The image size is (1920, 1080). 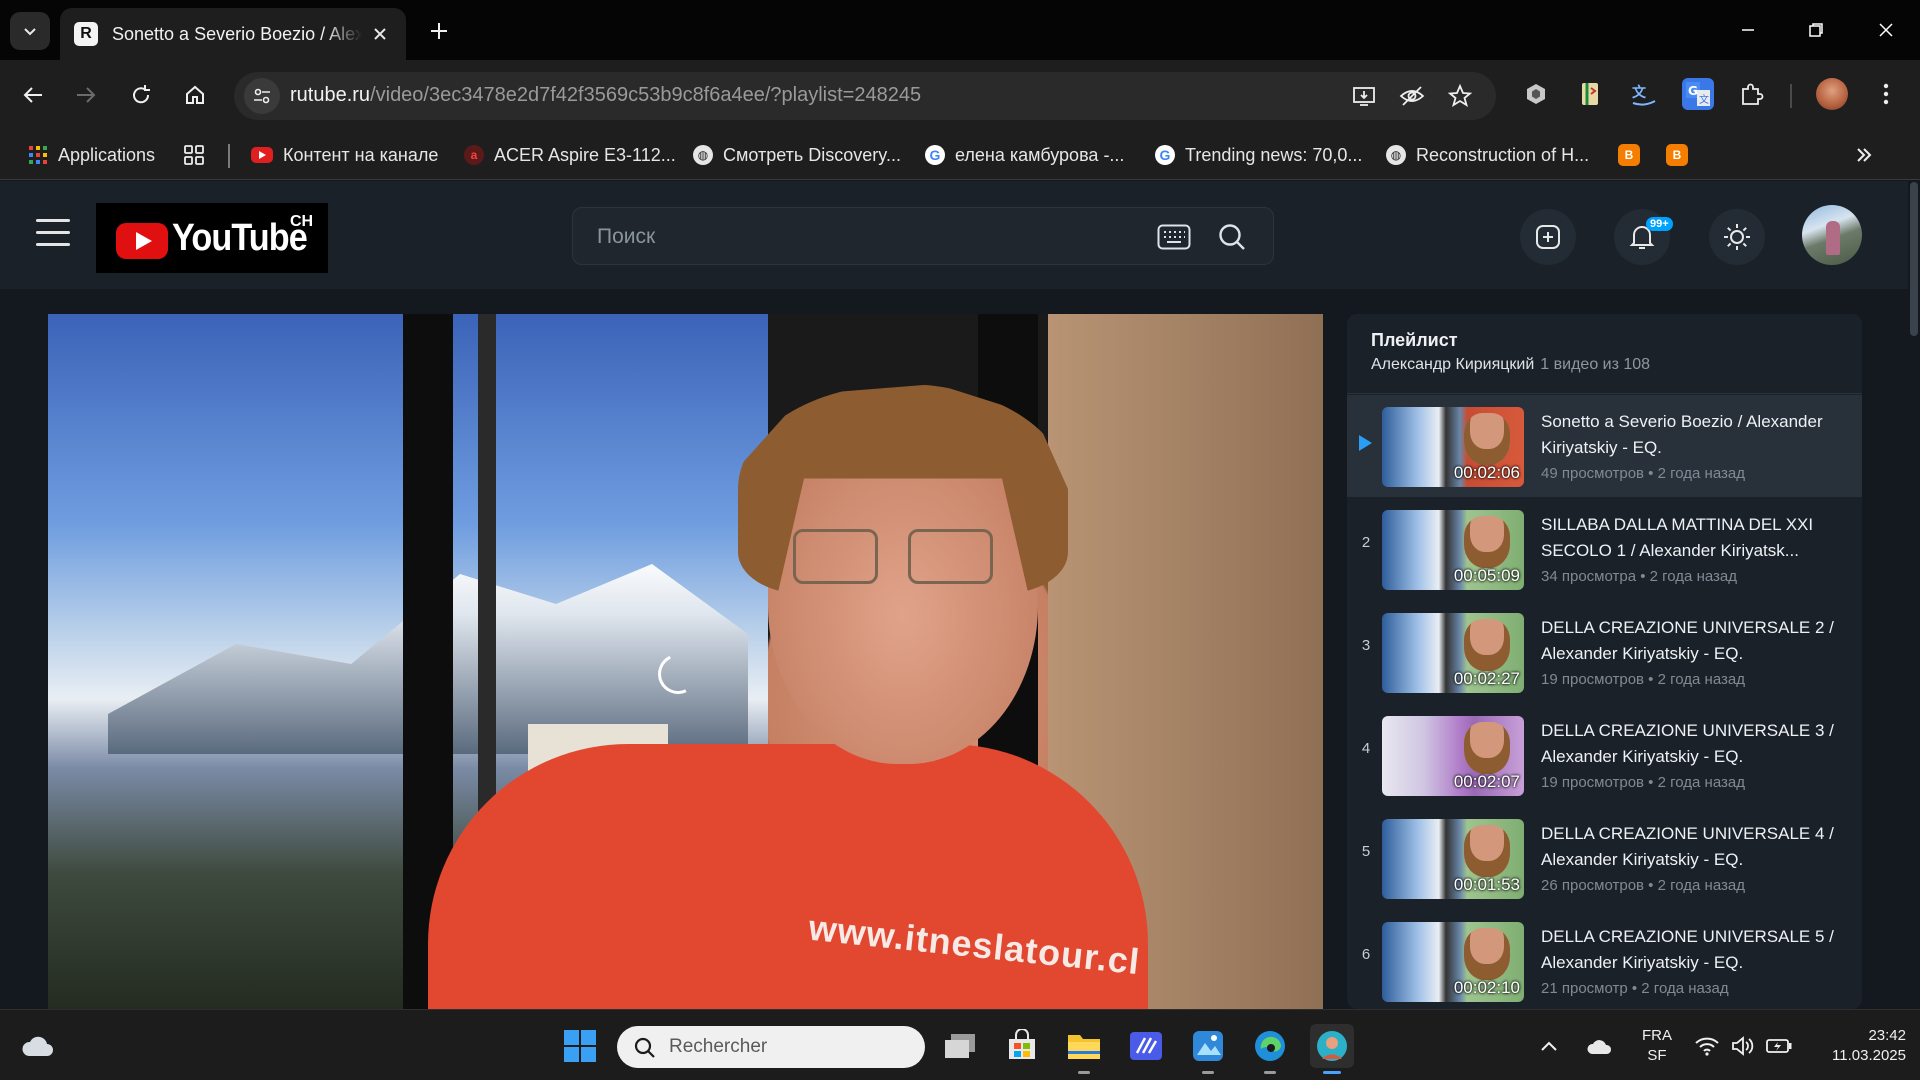 What do you see at coordinates (1752, 94) in the screenshot?
I see `extensions-menu-button` at bounding box center [1752, 94].